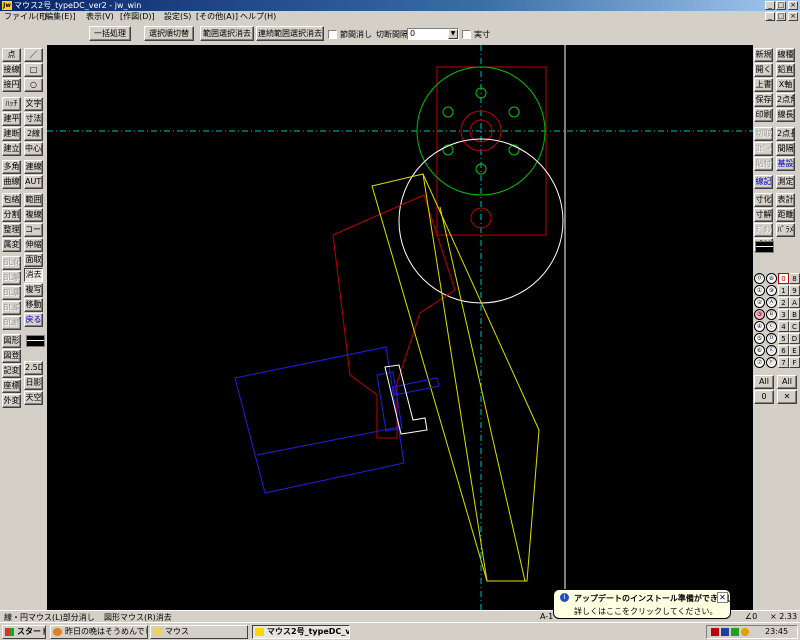 The height and width of the screenshot is (640, 800). Describe the element at coordinates (759, 290) in the screenshot. I see `layer-group-button: ①` at that location.